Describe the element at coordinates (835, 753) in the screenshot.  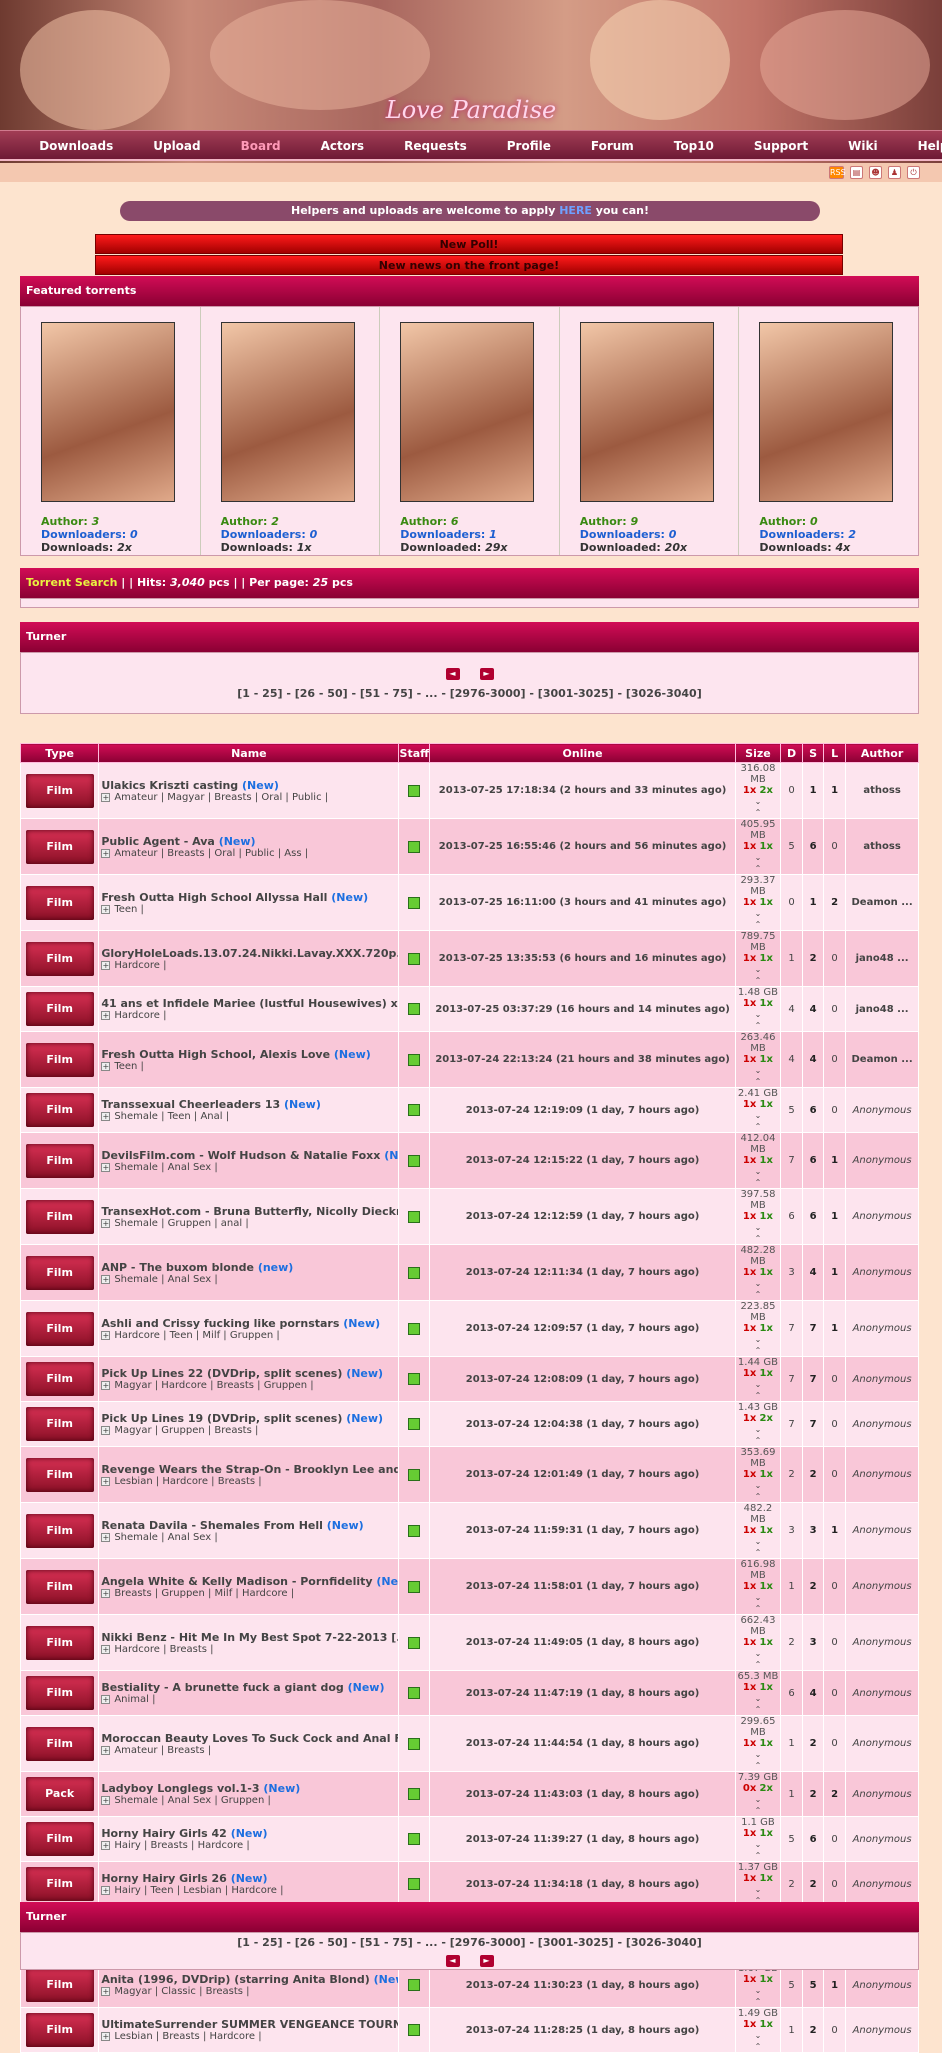
I see `col-l: L` at that location.